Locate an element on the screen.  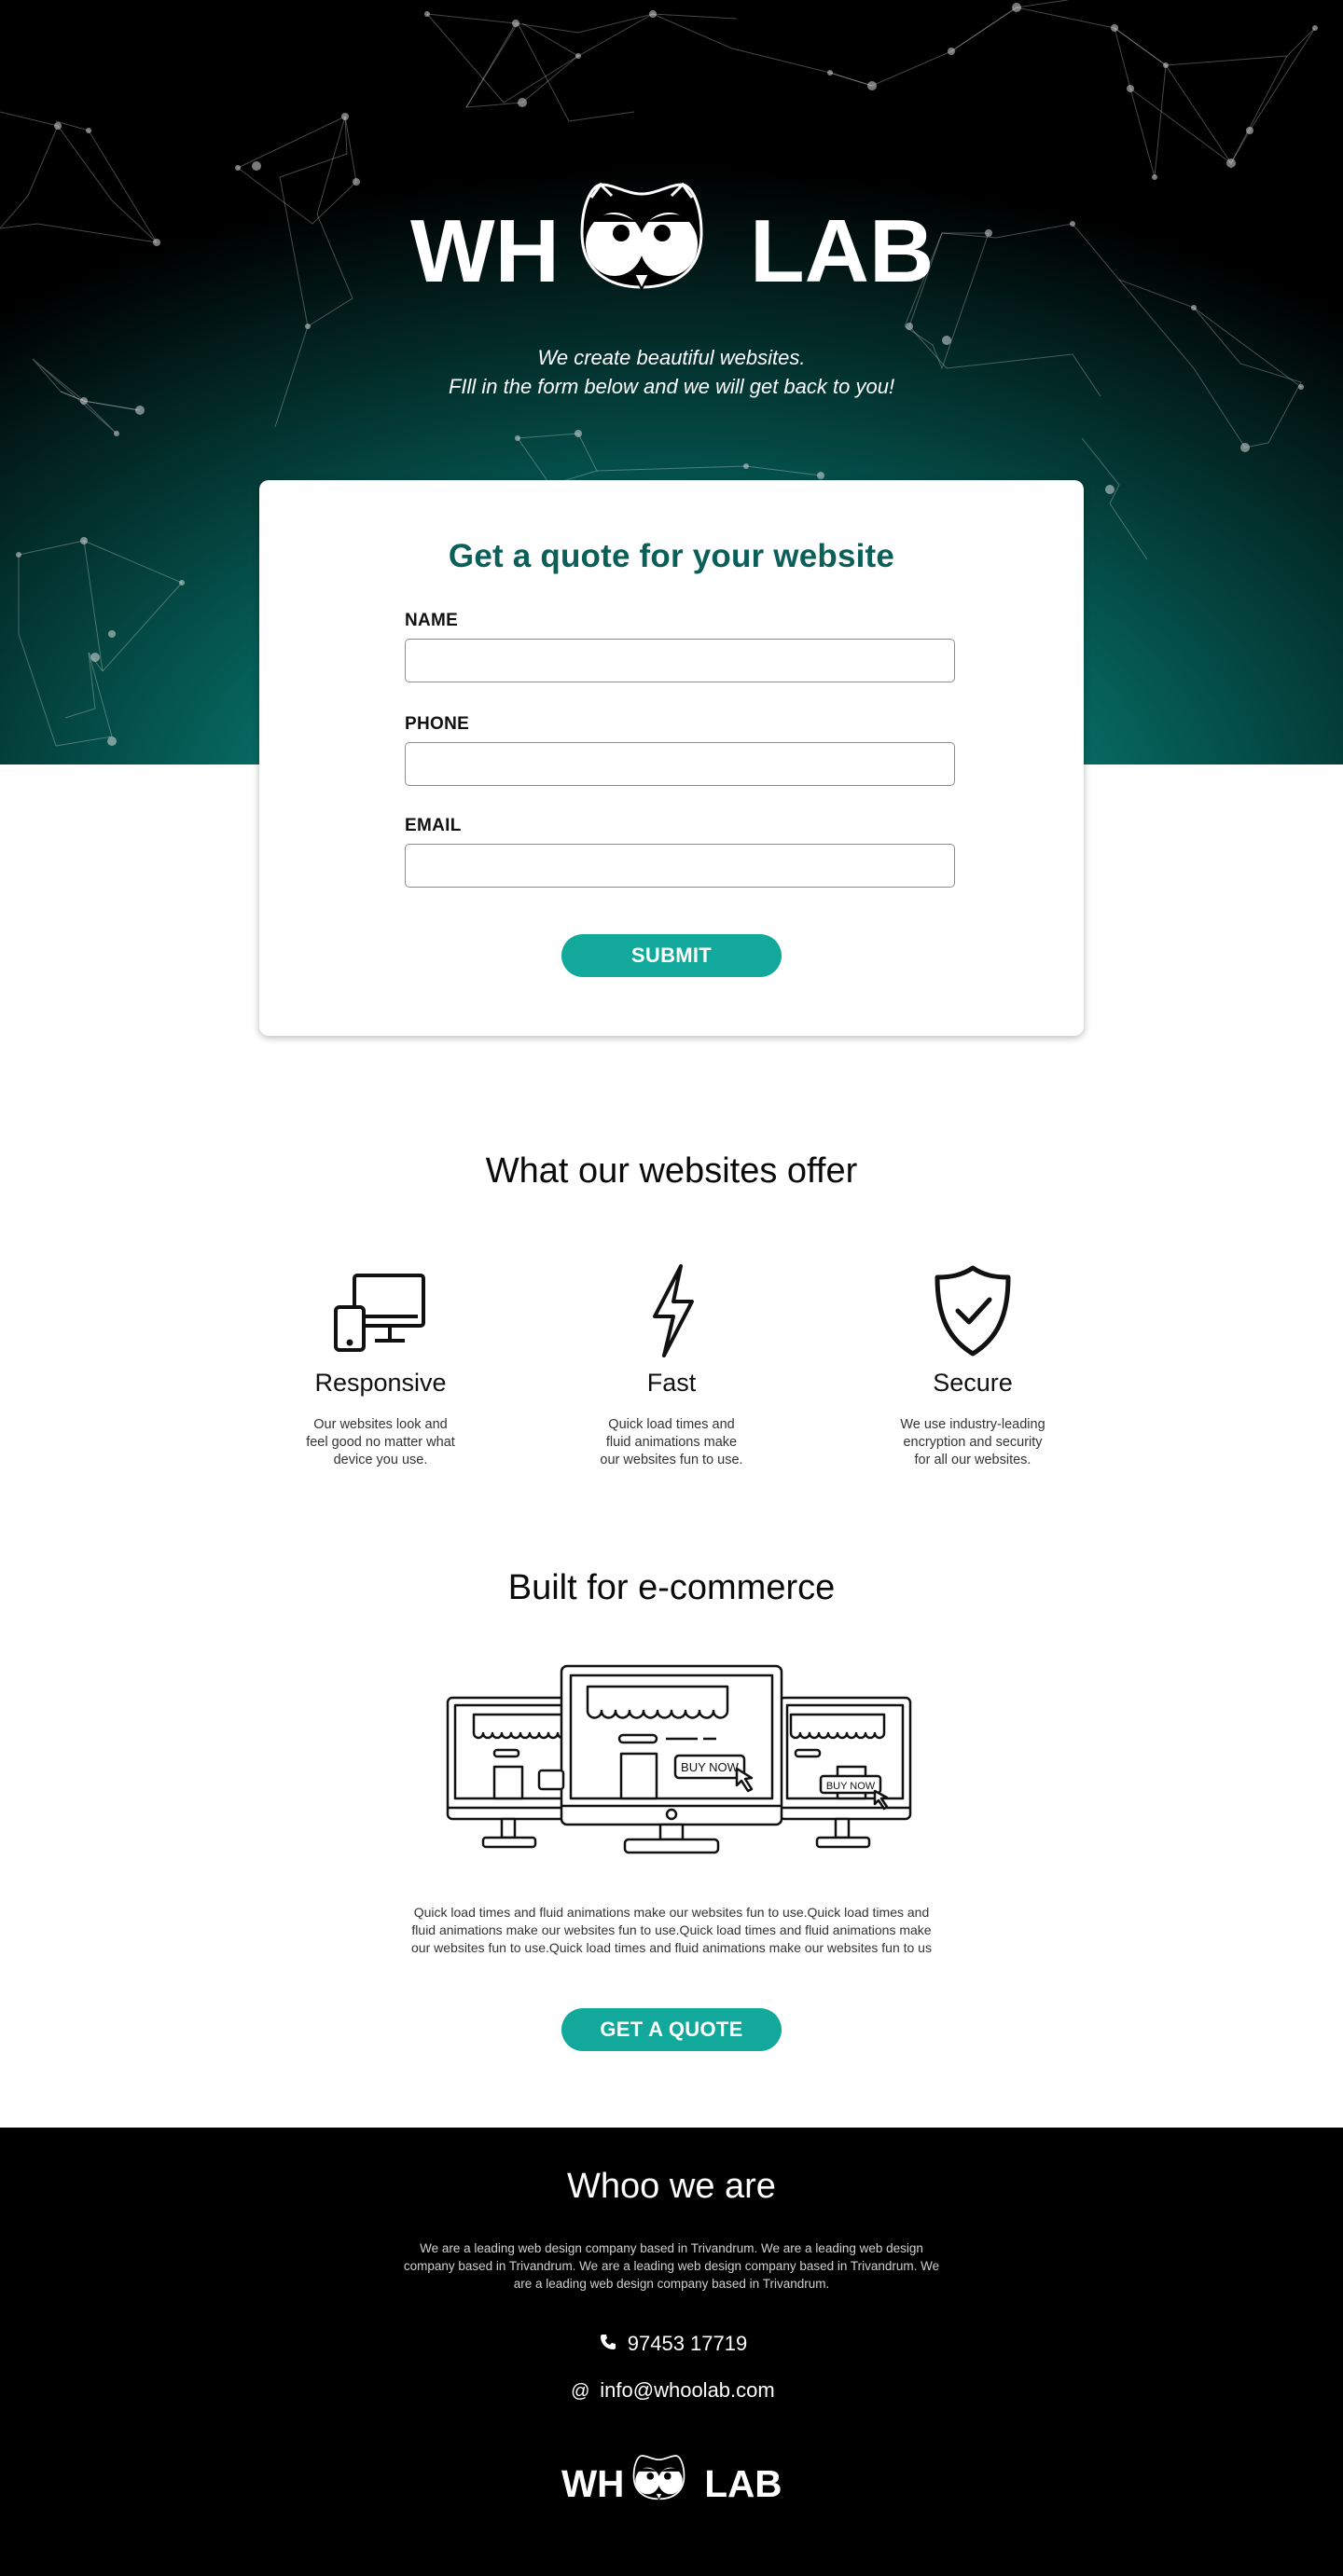
offer-title: What our websites offer is located at coordinates (672, 1171).